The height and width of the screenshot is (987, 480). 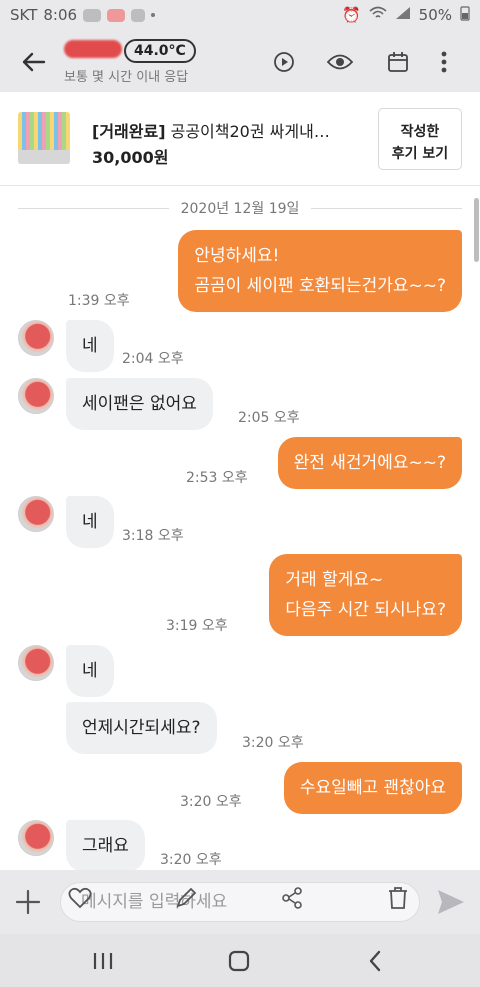 I want to click on outgoing-message: 안녕하세요! 곰곰이 세이팬 호환되는건가요~~?, so click(x=320, y=271).